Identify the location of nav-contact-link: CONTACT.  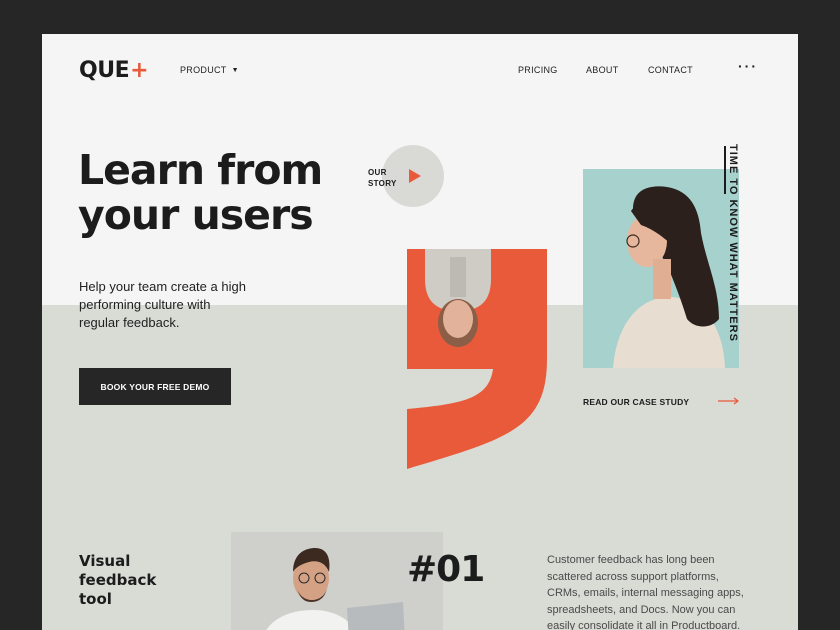
(670, 70).